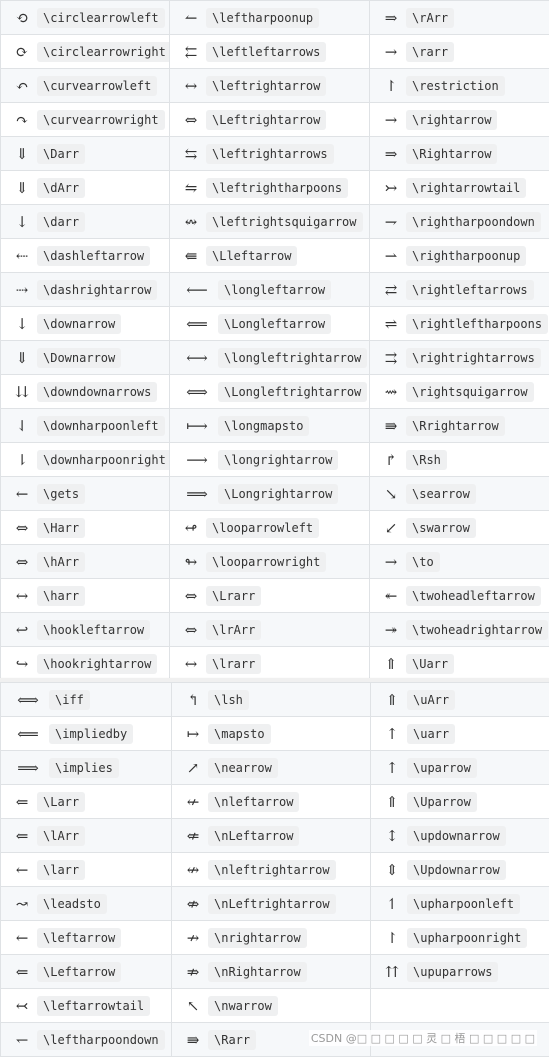 The height and width of the screenshot is (1057, 549). What do you see at coordinates (391, 324) in the screenshot?
I see `arrow-glyph-icon: ⇌` at bounding box center [391, 324].